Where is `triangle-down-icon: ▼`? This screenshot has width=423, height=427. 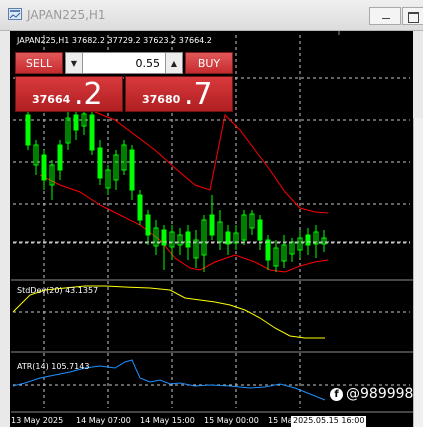
triangle-down-icon: ▼ is located at coordinates (74, 63).